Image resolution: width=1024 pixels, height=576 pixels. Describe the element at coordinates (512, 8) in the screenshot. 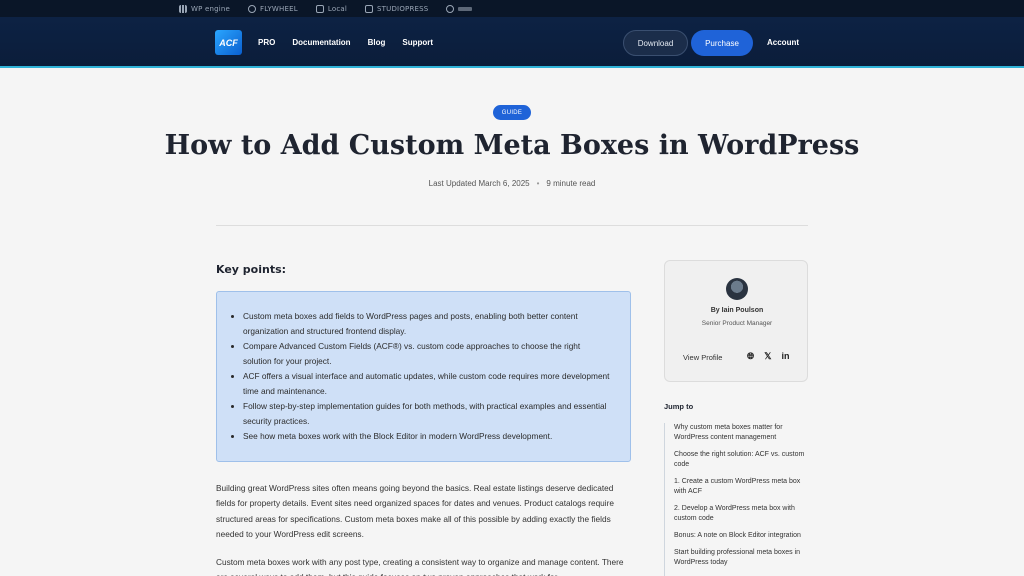

I see `brand-strip: WP engine FLYWHEEL Local STUDIOPRESS` at that location.